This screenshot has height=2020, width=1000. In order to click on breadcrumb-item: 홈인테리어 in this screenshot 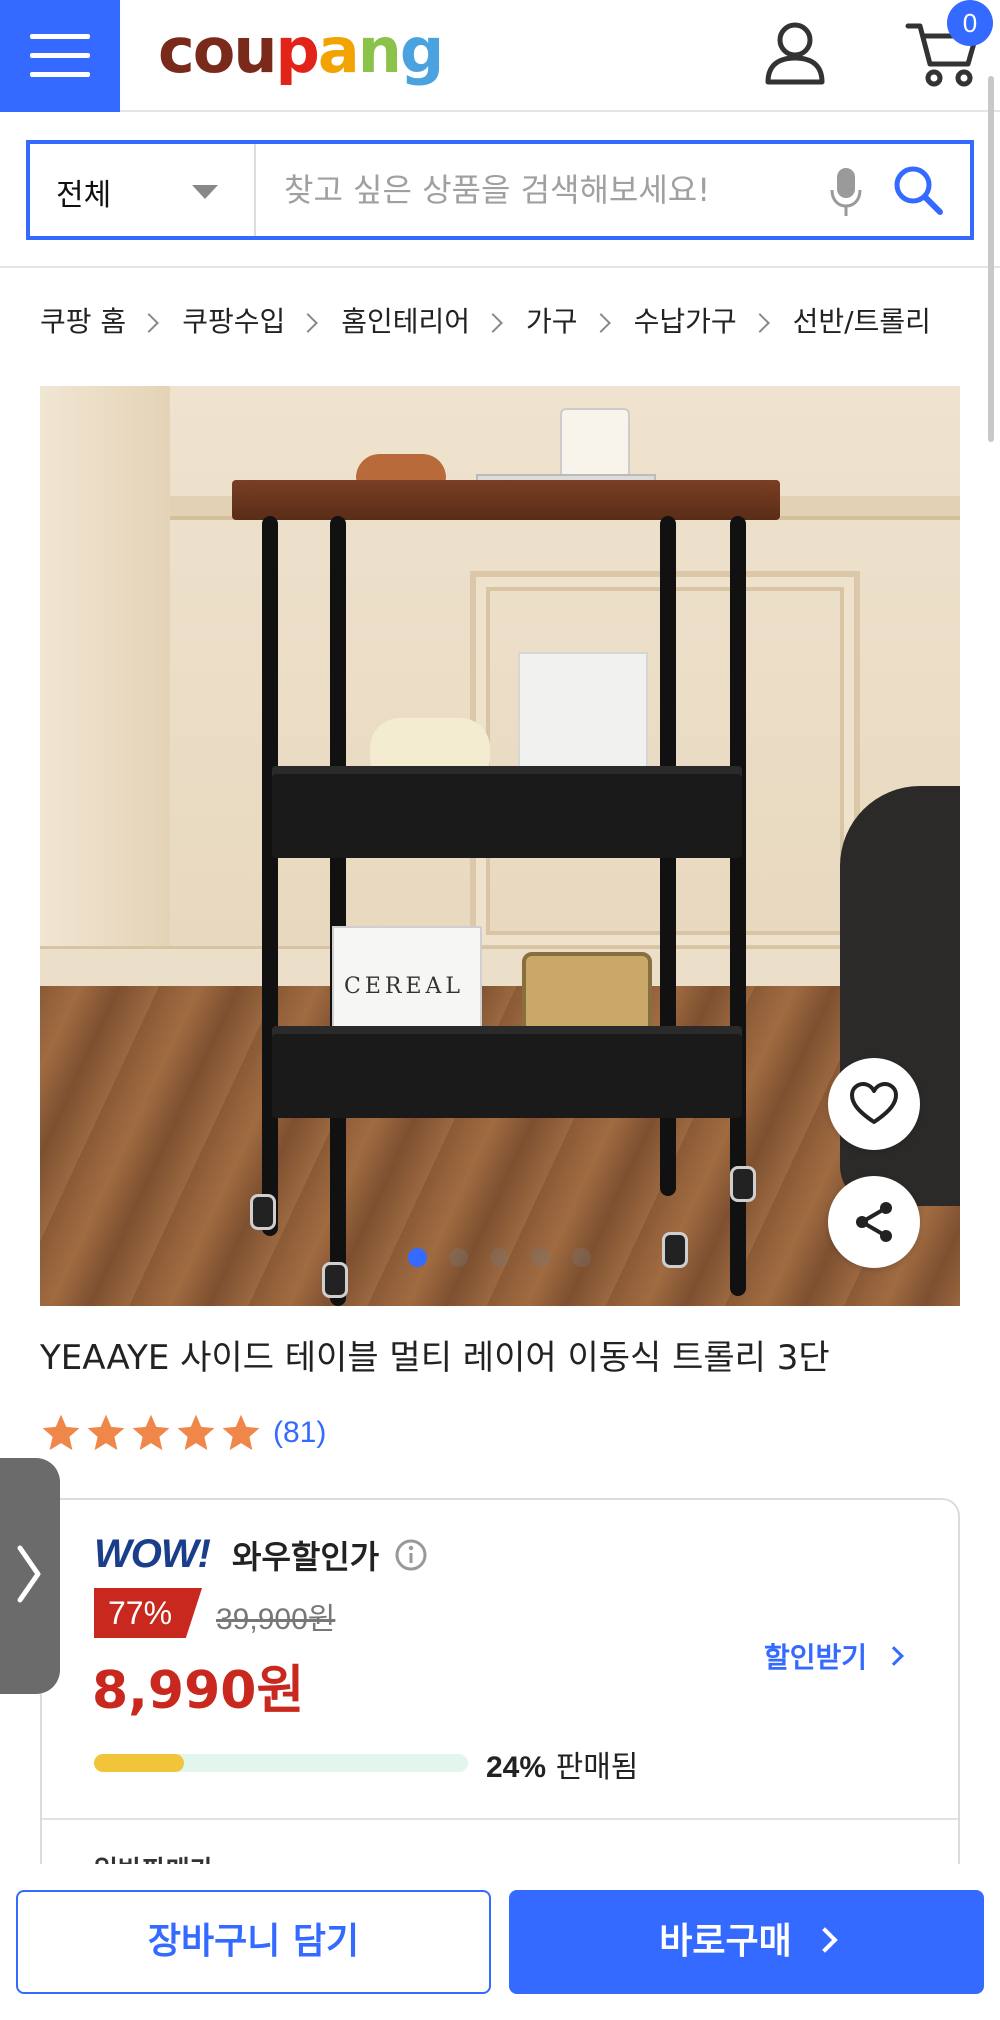, I will do `click(405, 320)`.